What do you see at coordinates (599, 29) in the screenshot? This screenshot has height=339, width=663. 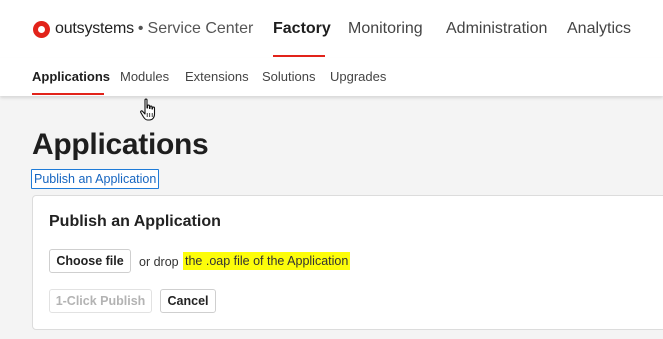 I see `nav-analytics: Analytics` at bounding box center [599, 29].